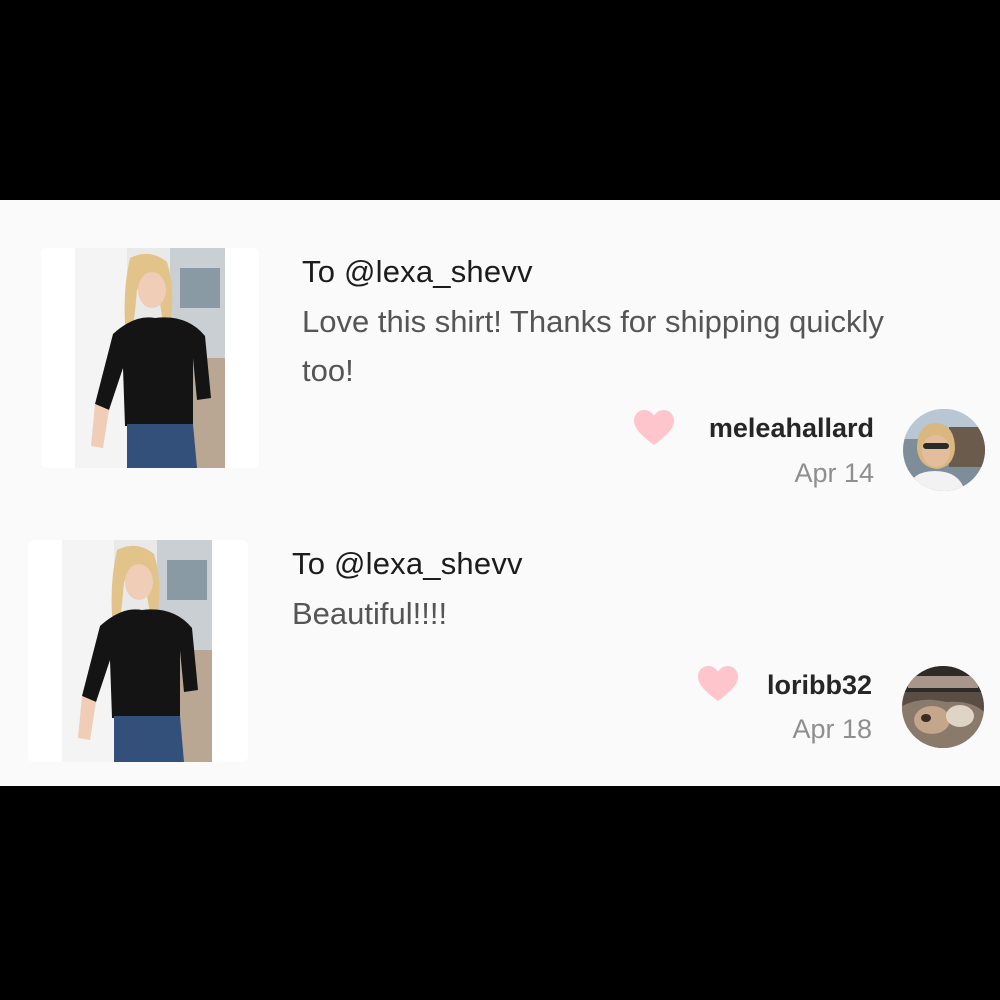 This screenshot has width=1000, height=1000. I want to click on review-date: Apr 18, so click(832, 729).